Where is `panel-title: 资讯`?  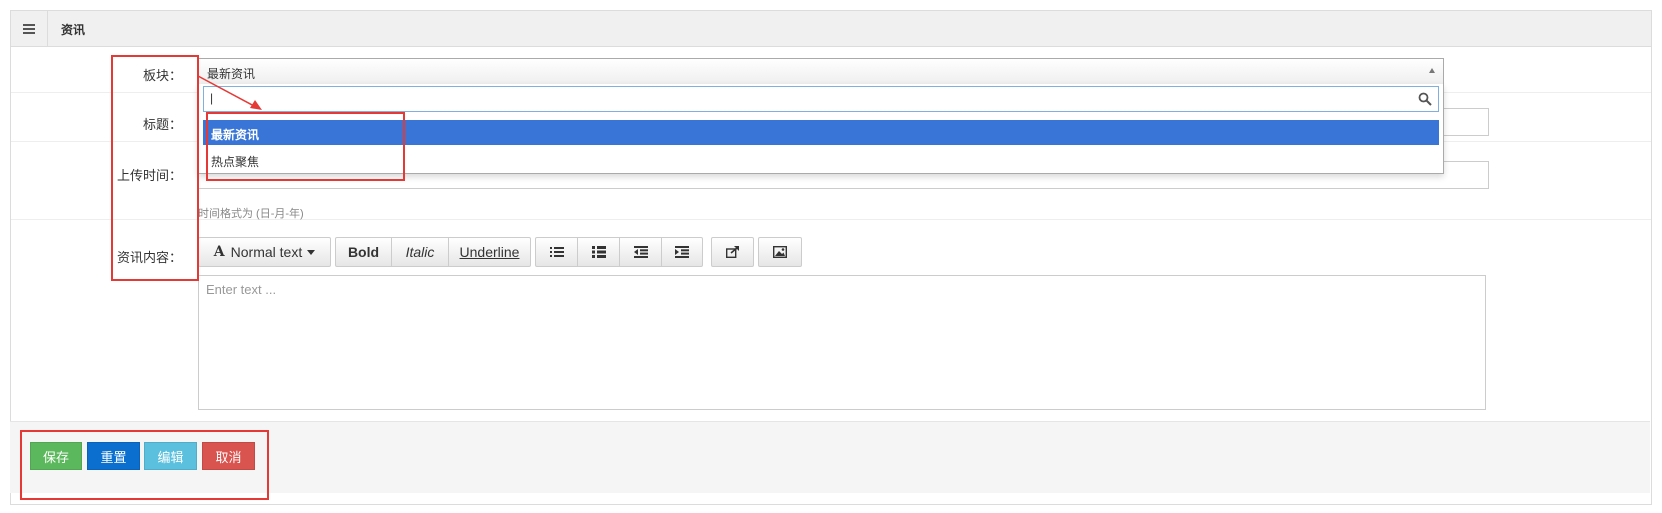
panel-title: 资讯 is located at coordinates (73, 30).